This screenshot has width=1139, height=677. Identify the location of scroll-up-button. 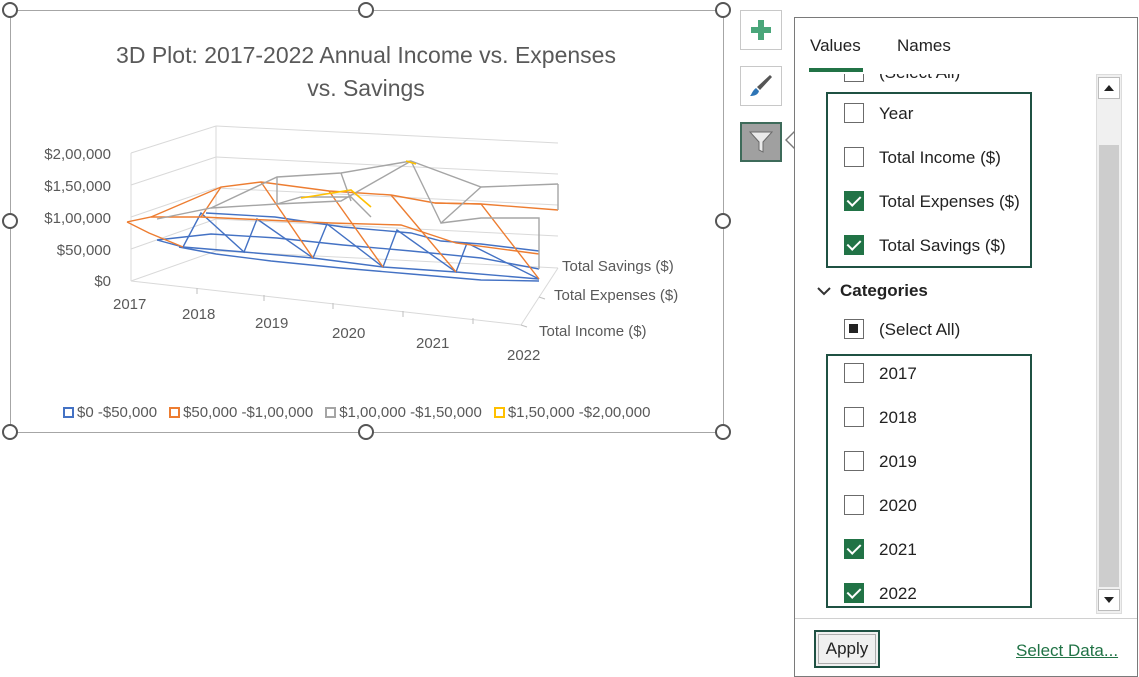
(1109, 88).